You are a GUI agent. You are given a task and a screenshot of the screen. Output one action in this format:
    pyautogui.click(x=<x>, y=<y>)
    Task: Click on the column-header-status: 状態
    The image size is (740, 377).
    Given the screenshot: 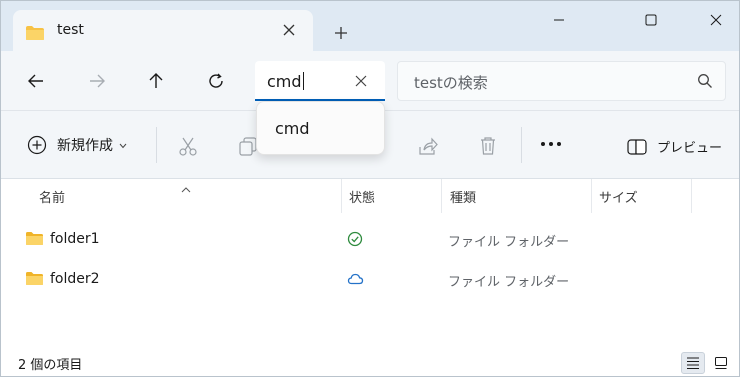 What is the action you would take?
    pyautogui.click(x=362, y=196)
    